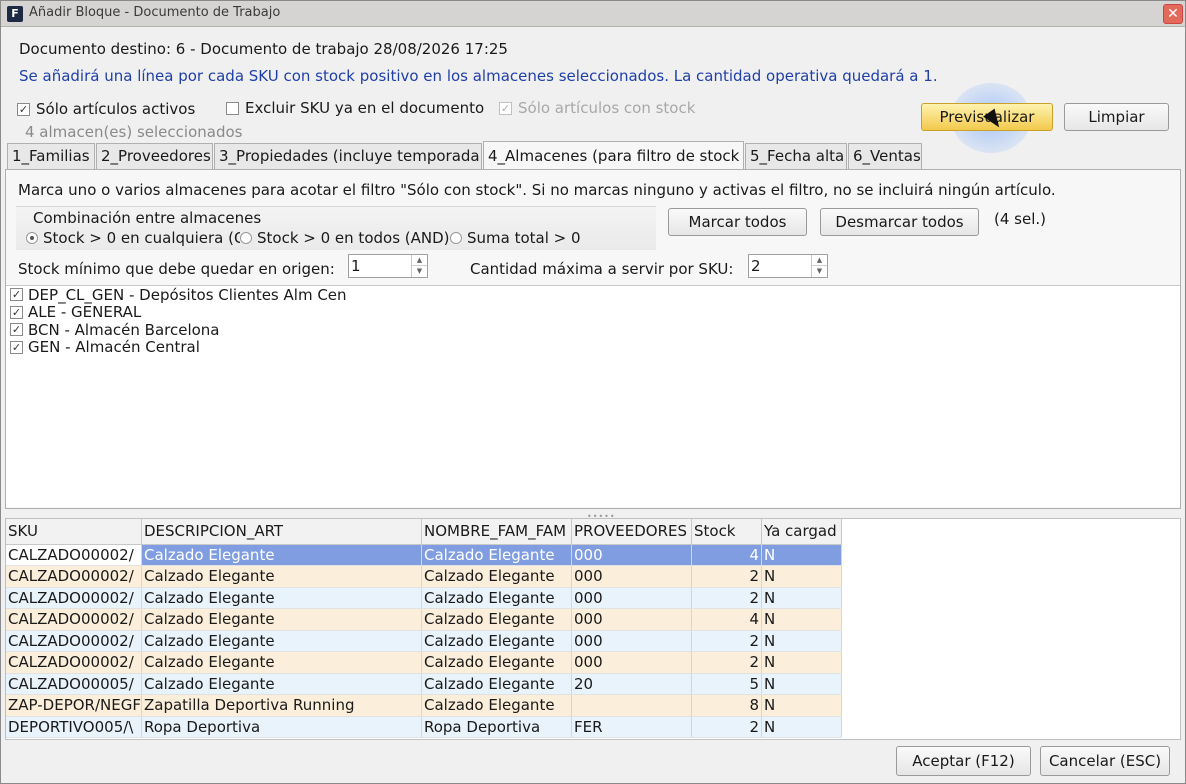  What do you see at coordinates (726, 532) in the screenshot?
I see `column-header: Stock` at bounding box center [726, 532].